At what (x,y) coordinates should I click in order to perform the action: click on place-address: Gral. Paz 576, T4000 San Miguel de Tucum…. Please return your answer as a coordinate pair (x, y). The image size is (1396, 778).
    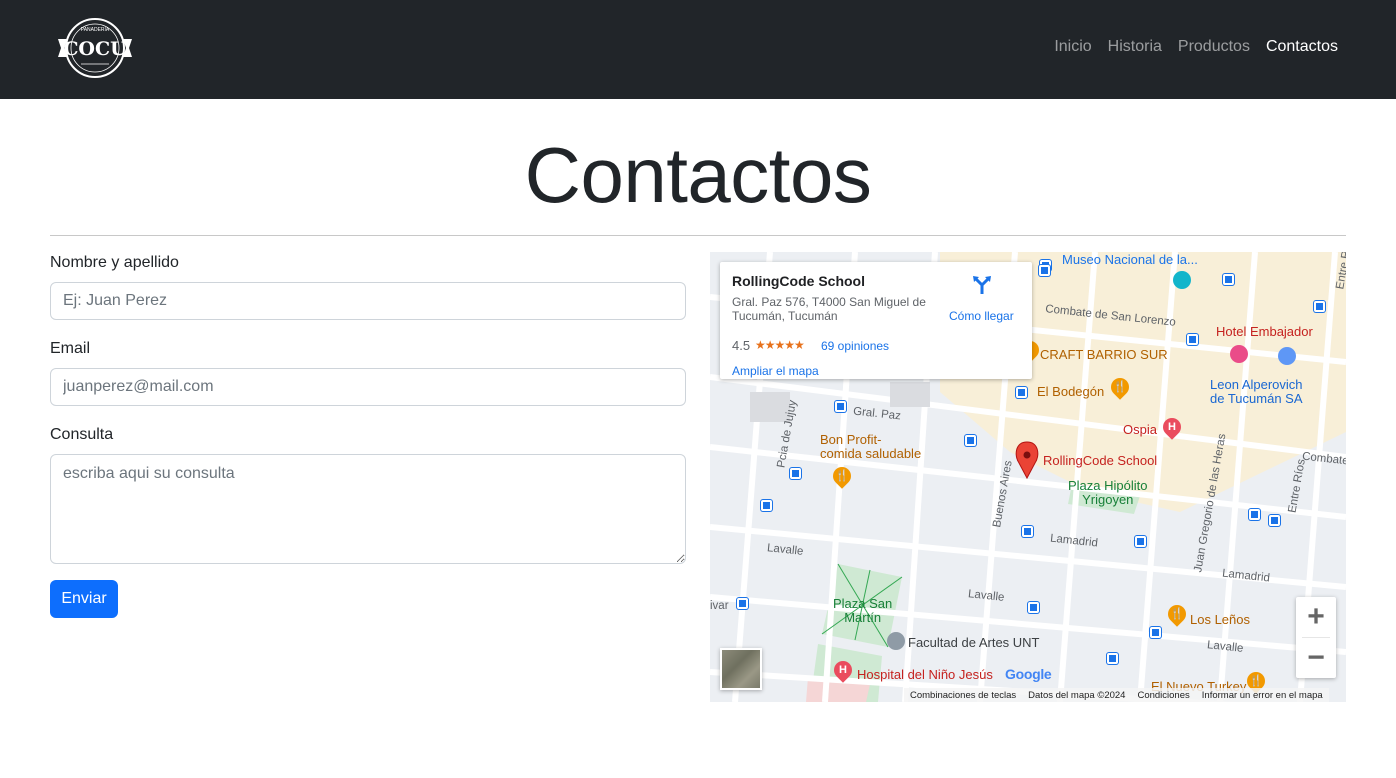
    Looking at the image, I should click on (829, 309).